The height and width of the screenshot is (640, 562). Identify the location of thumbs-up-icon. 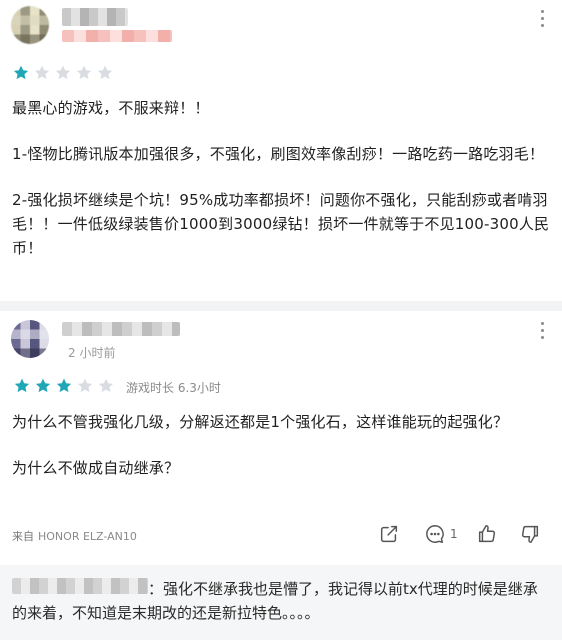
(487, 534).